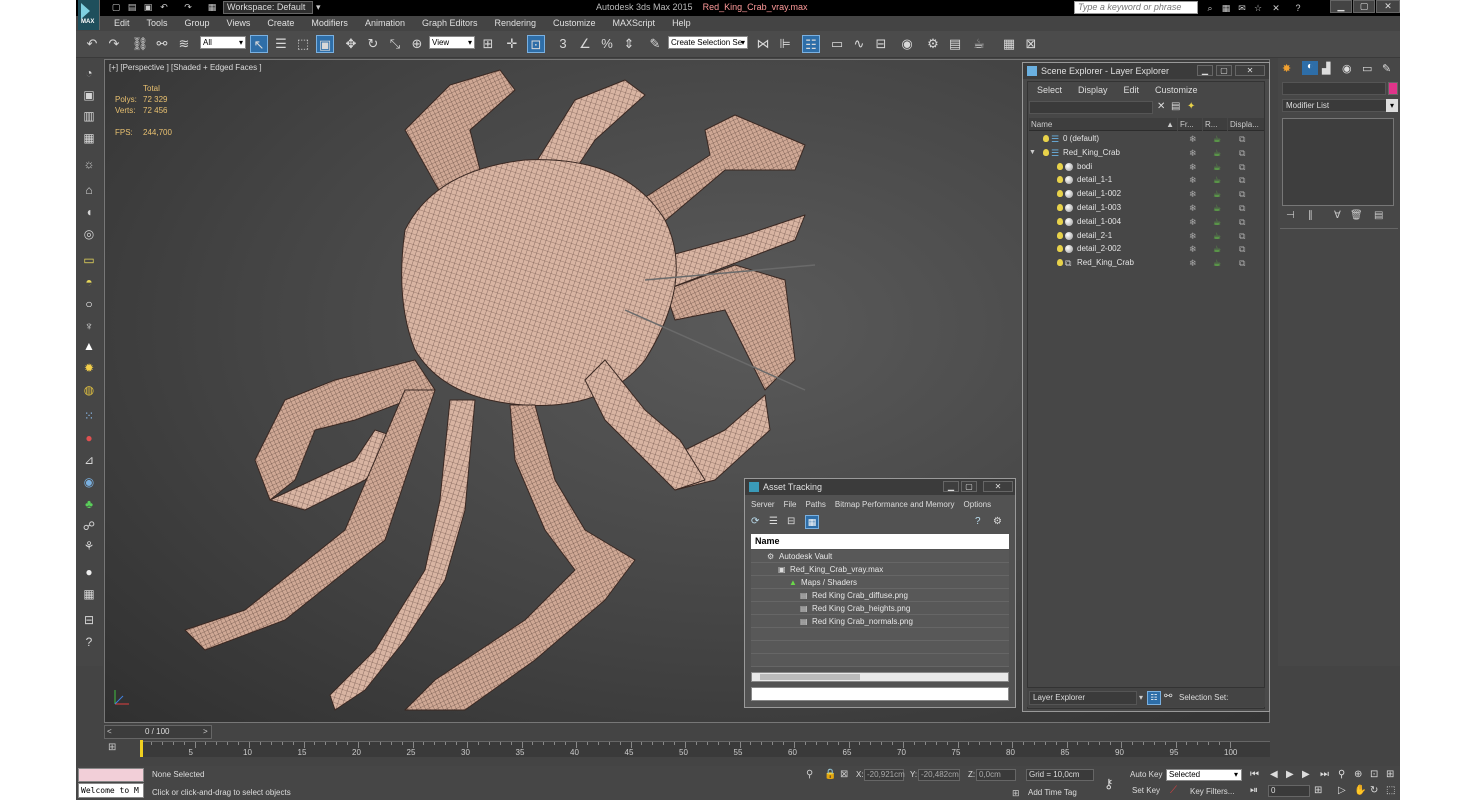 The width and height of the screenshot is (1480, 800). Describe the element at coordinates (89, 546) in the screenshot. I see `cloth-icon: ⚘` at that location.